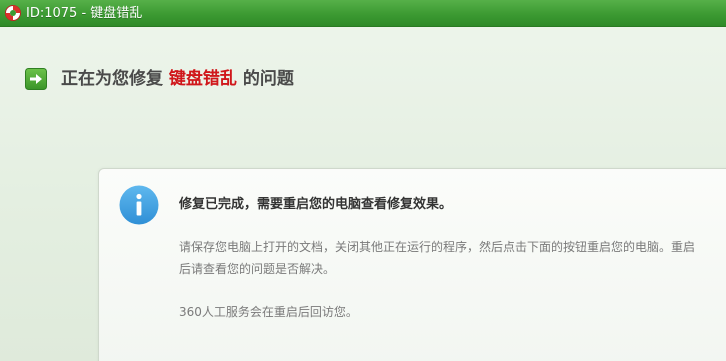  Describe the element at coordinates (268, 79) in the screenshot. I see `headline-suffix: 的问题` at that location.